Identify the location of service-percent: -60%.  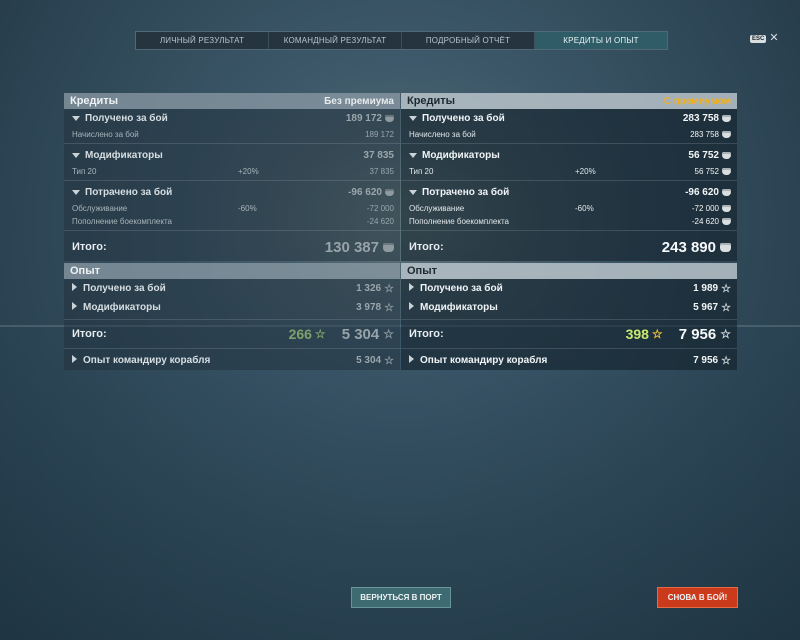
(247, 208).